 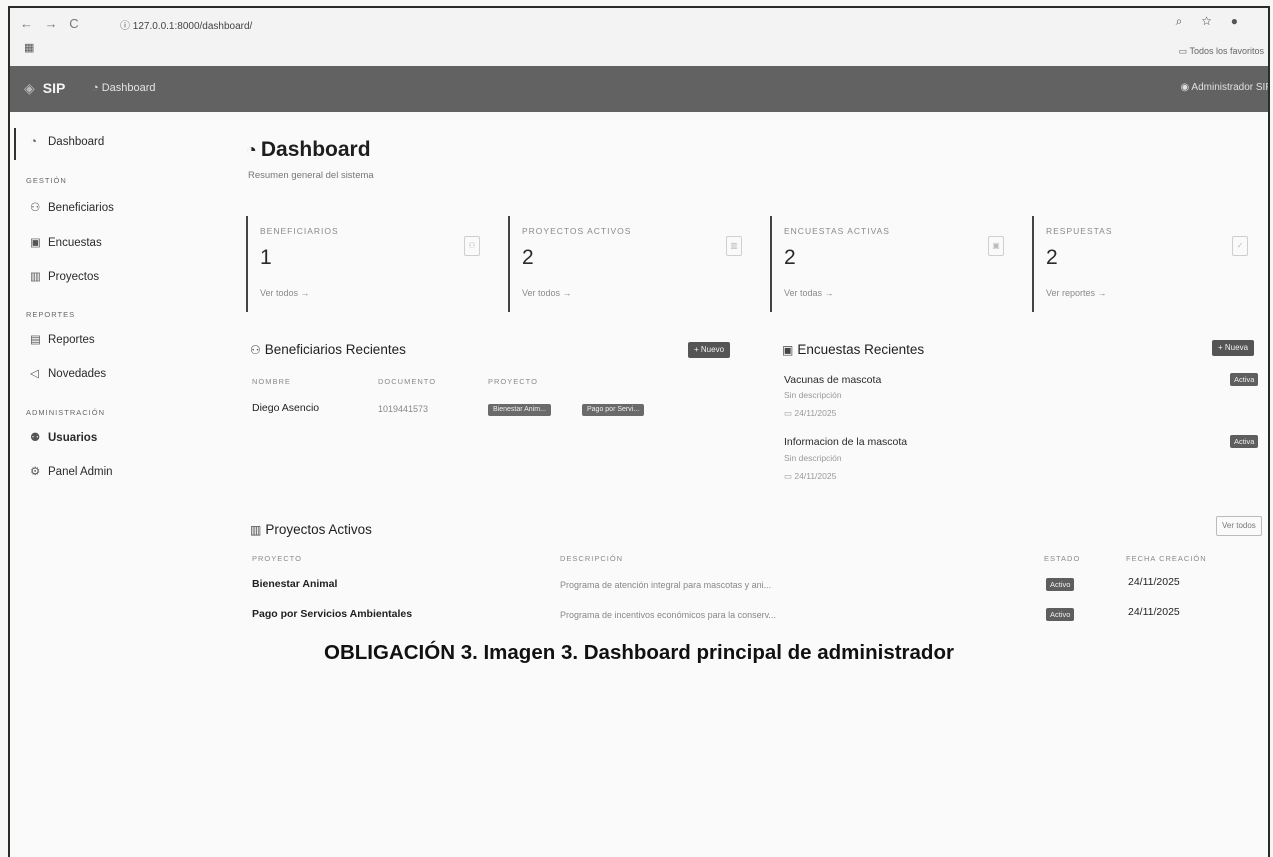 I want to click on page-title-text: Dashboard, so click(x=315, y=149).